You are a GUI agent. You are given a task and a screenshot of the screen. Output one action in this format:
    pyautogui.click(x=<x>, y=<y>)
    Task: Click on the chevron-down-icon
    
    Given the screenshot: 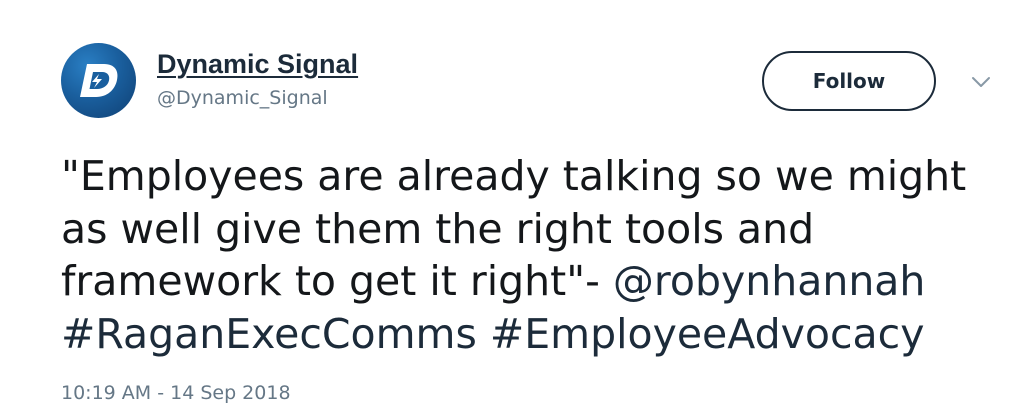 What is the action you would take?
    pyautogui.click(x=981, y=82)
    